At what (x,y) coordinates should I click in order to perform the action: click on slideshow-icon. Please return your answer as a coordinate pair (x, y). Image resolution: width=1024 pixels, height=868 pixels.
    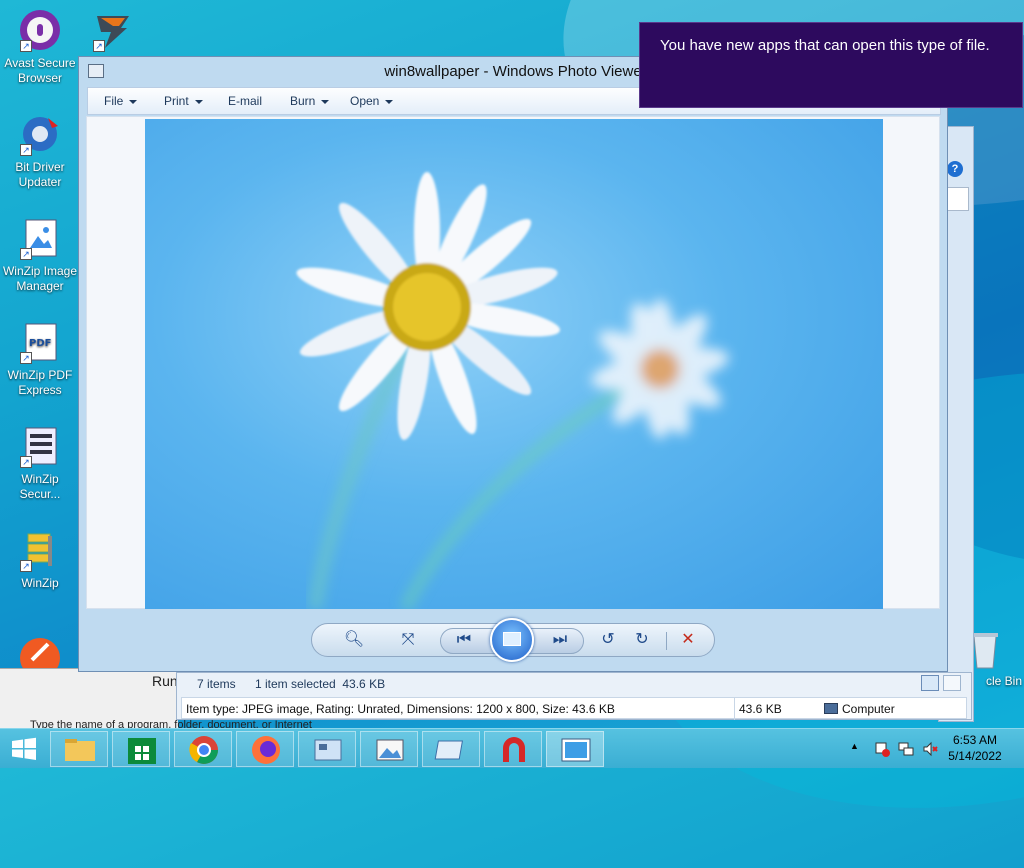
    Looking at the image, I should click on (512, 639).